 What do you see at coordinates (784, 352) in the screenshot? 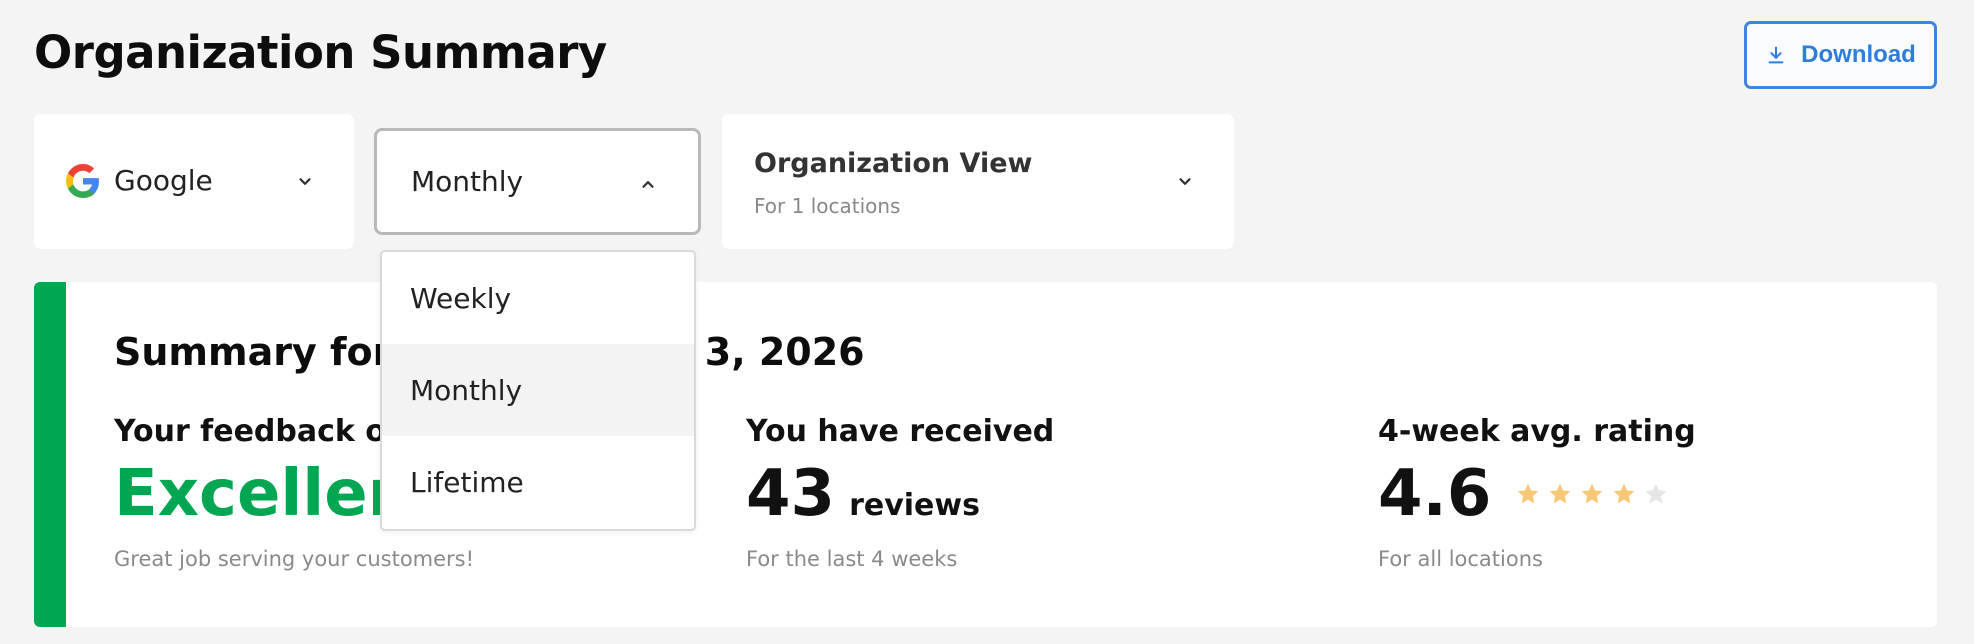
I see `summary-title-end: 3, 2026` at bounding box center [784, 352].